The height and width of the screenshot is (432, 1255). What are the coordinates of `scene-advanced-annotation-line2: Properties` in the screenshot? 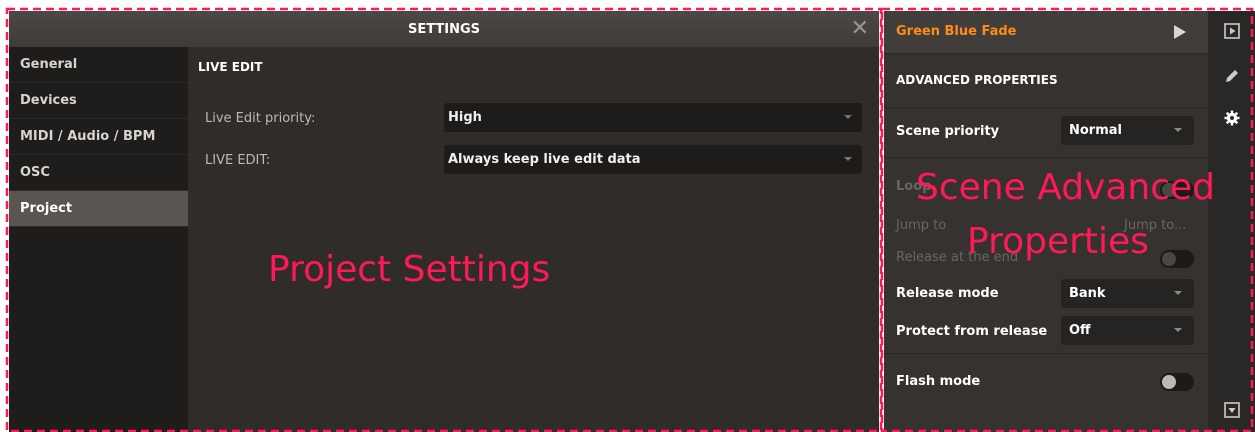 It's located at (1058, 241).